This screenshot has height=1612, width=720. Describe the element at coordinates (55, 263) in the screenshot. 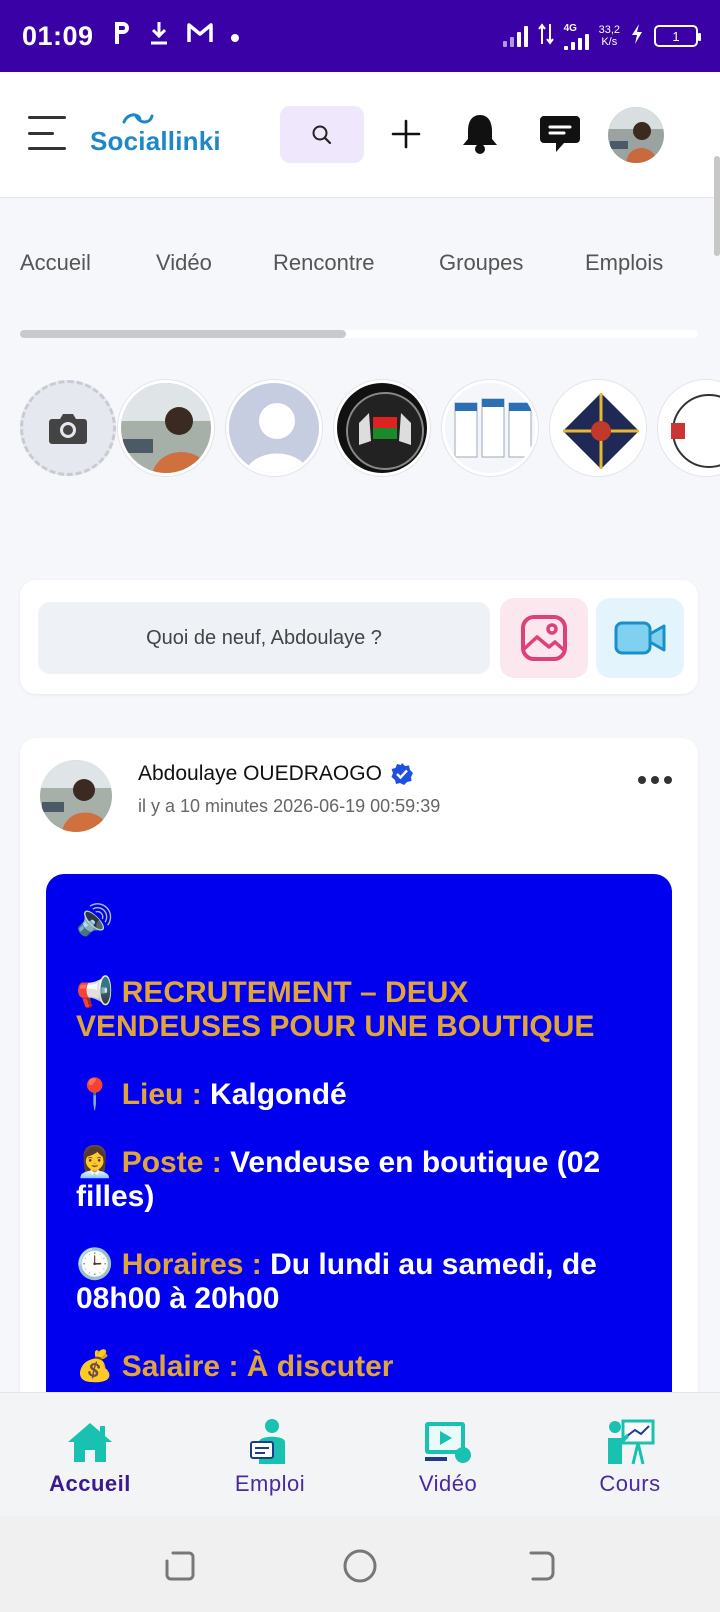

I see `tab-accueil: Accueil` at that location.